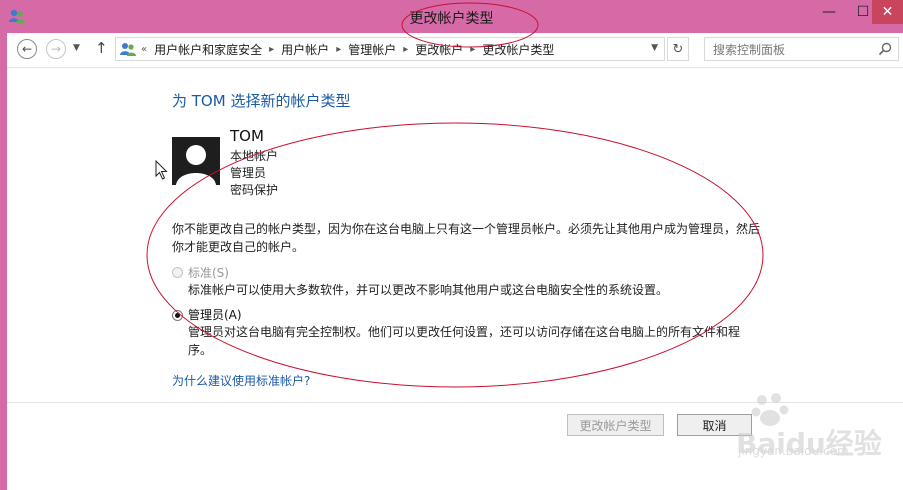 The image size is (903, 490). I want to click on watermark: Baidu经验 jingyan.baidu.com, so click(816, 433).